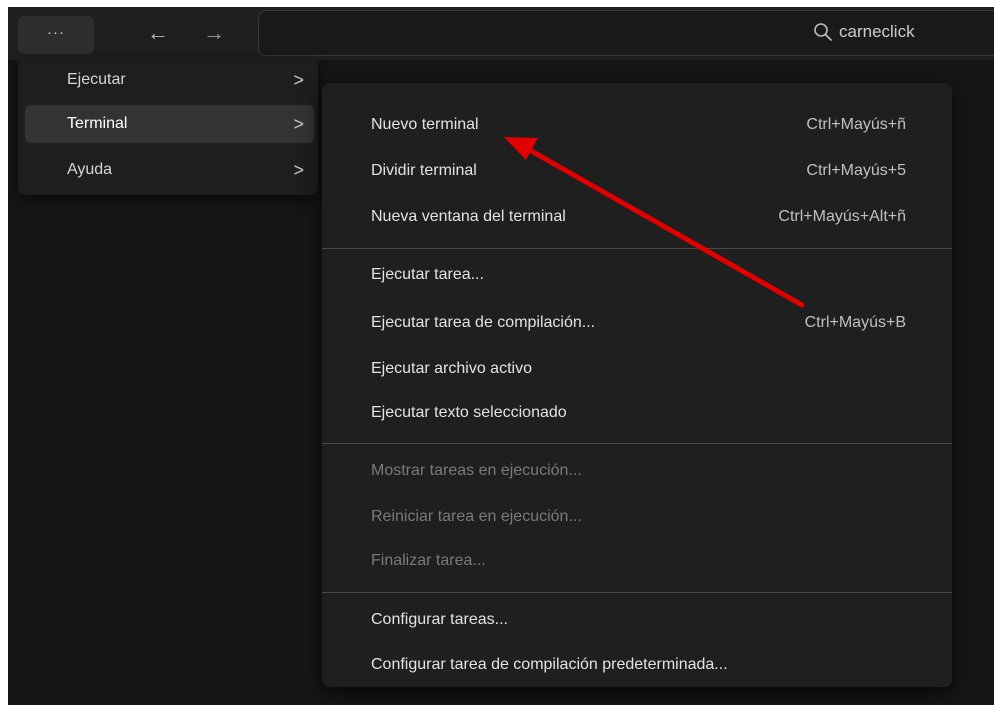  Describe the element at coordinates (169, 80) in the screenshot. I see `menu-item-ejecutar: Ejecutar >` at that location.